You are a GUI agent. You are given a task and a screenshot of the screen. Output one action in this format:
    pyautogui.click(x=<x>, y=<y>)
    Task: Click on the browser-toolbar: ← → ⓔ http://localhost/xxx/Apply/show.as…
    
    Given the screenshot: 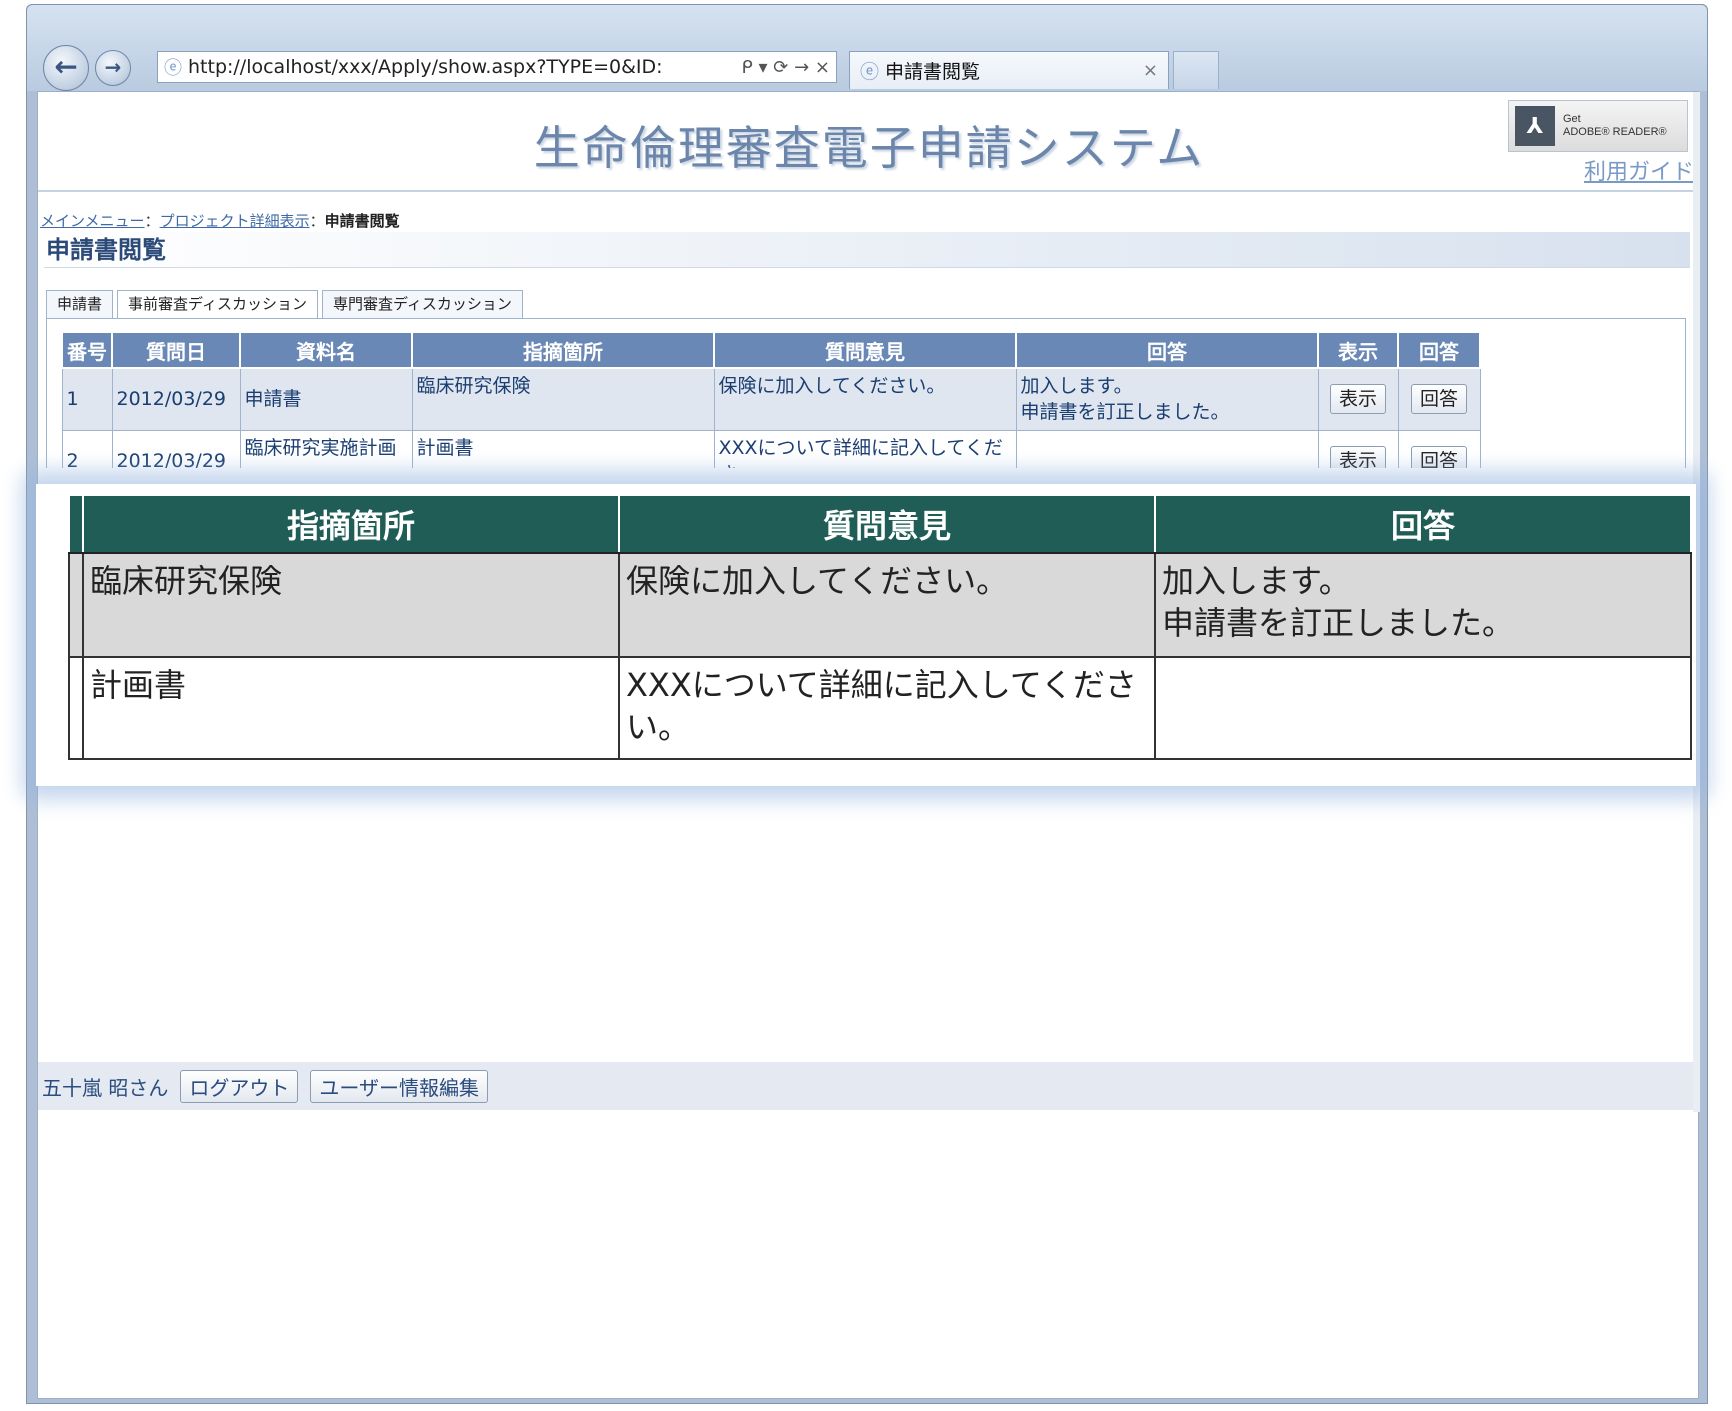 What is the action you would take?
    pyautogui.click(x=867, y=48)
    